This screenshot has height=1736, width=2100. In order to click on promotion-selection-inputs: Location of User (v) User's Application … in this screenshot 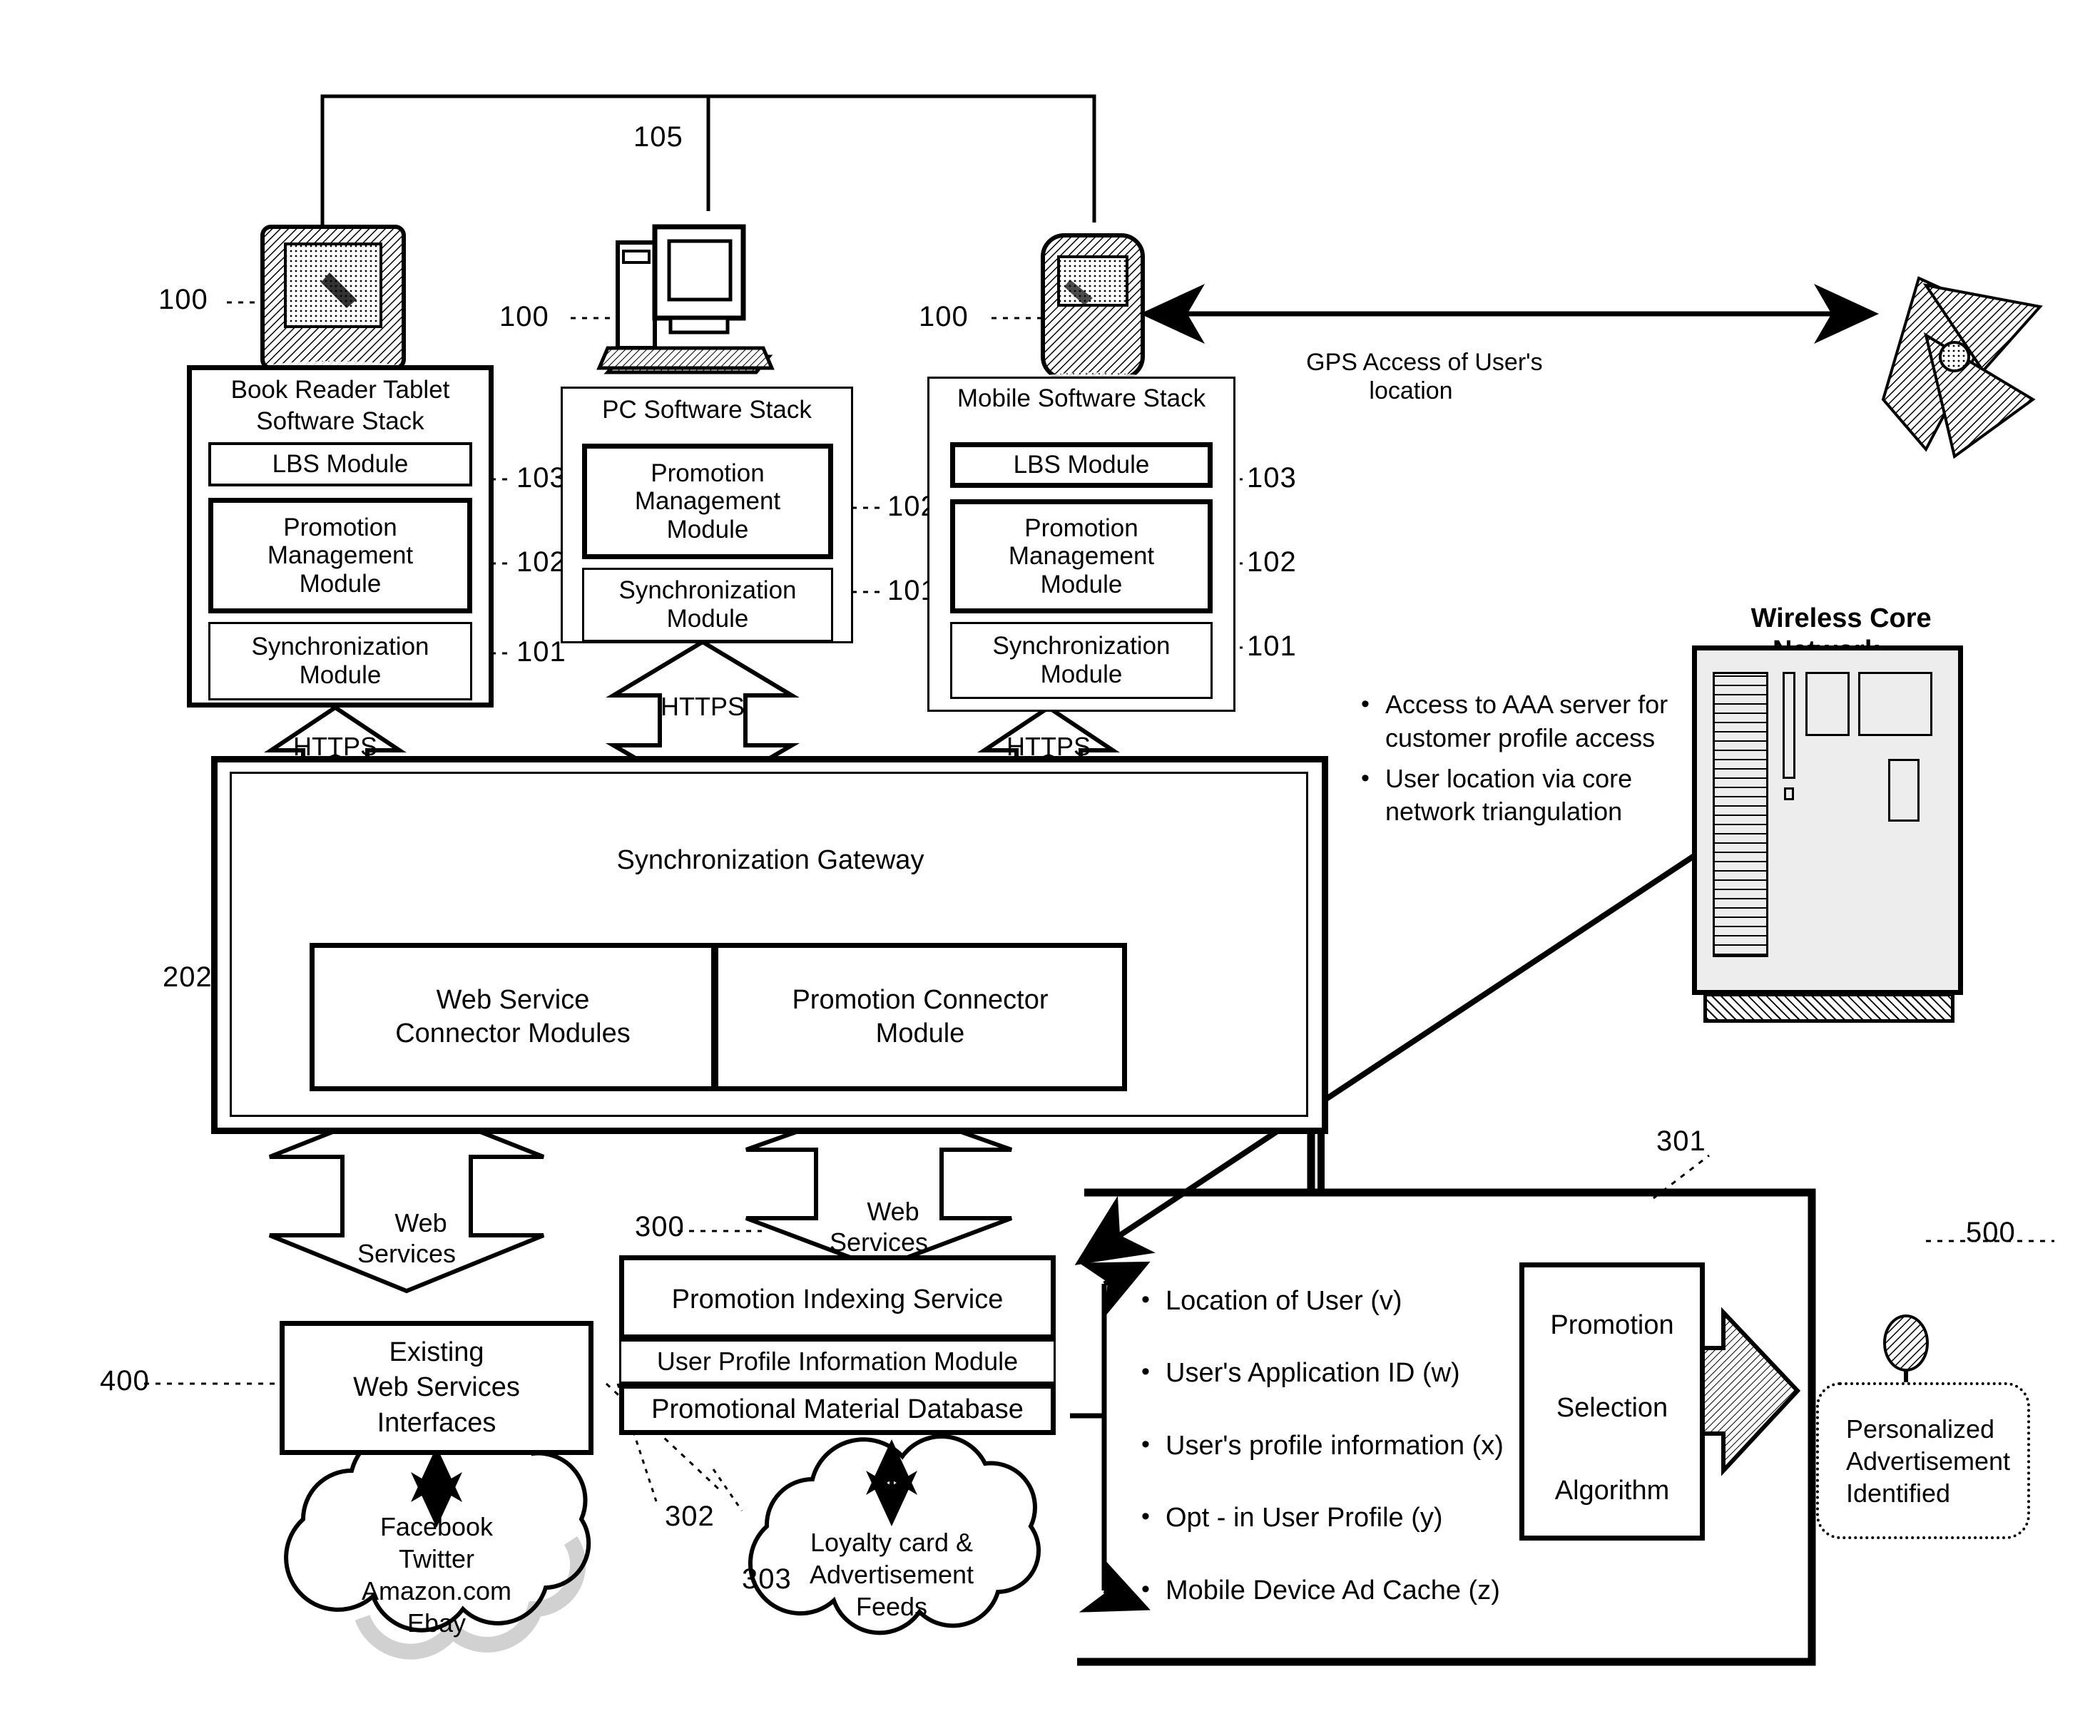, I will do `click(1339, 1449)`.